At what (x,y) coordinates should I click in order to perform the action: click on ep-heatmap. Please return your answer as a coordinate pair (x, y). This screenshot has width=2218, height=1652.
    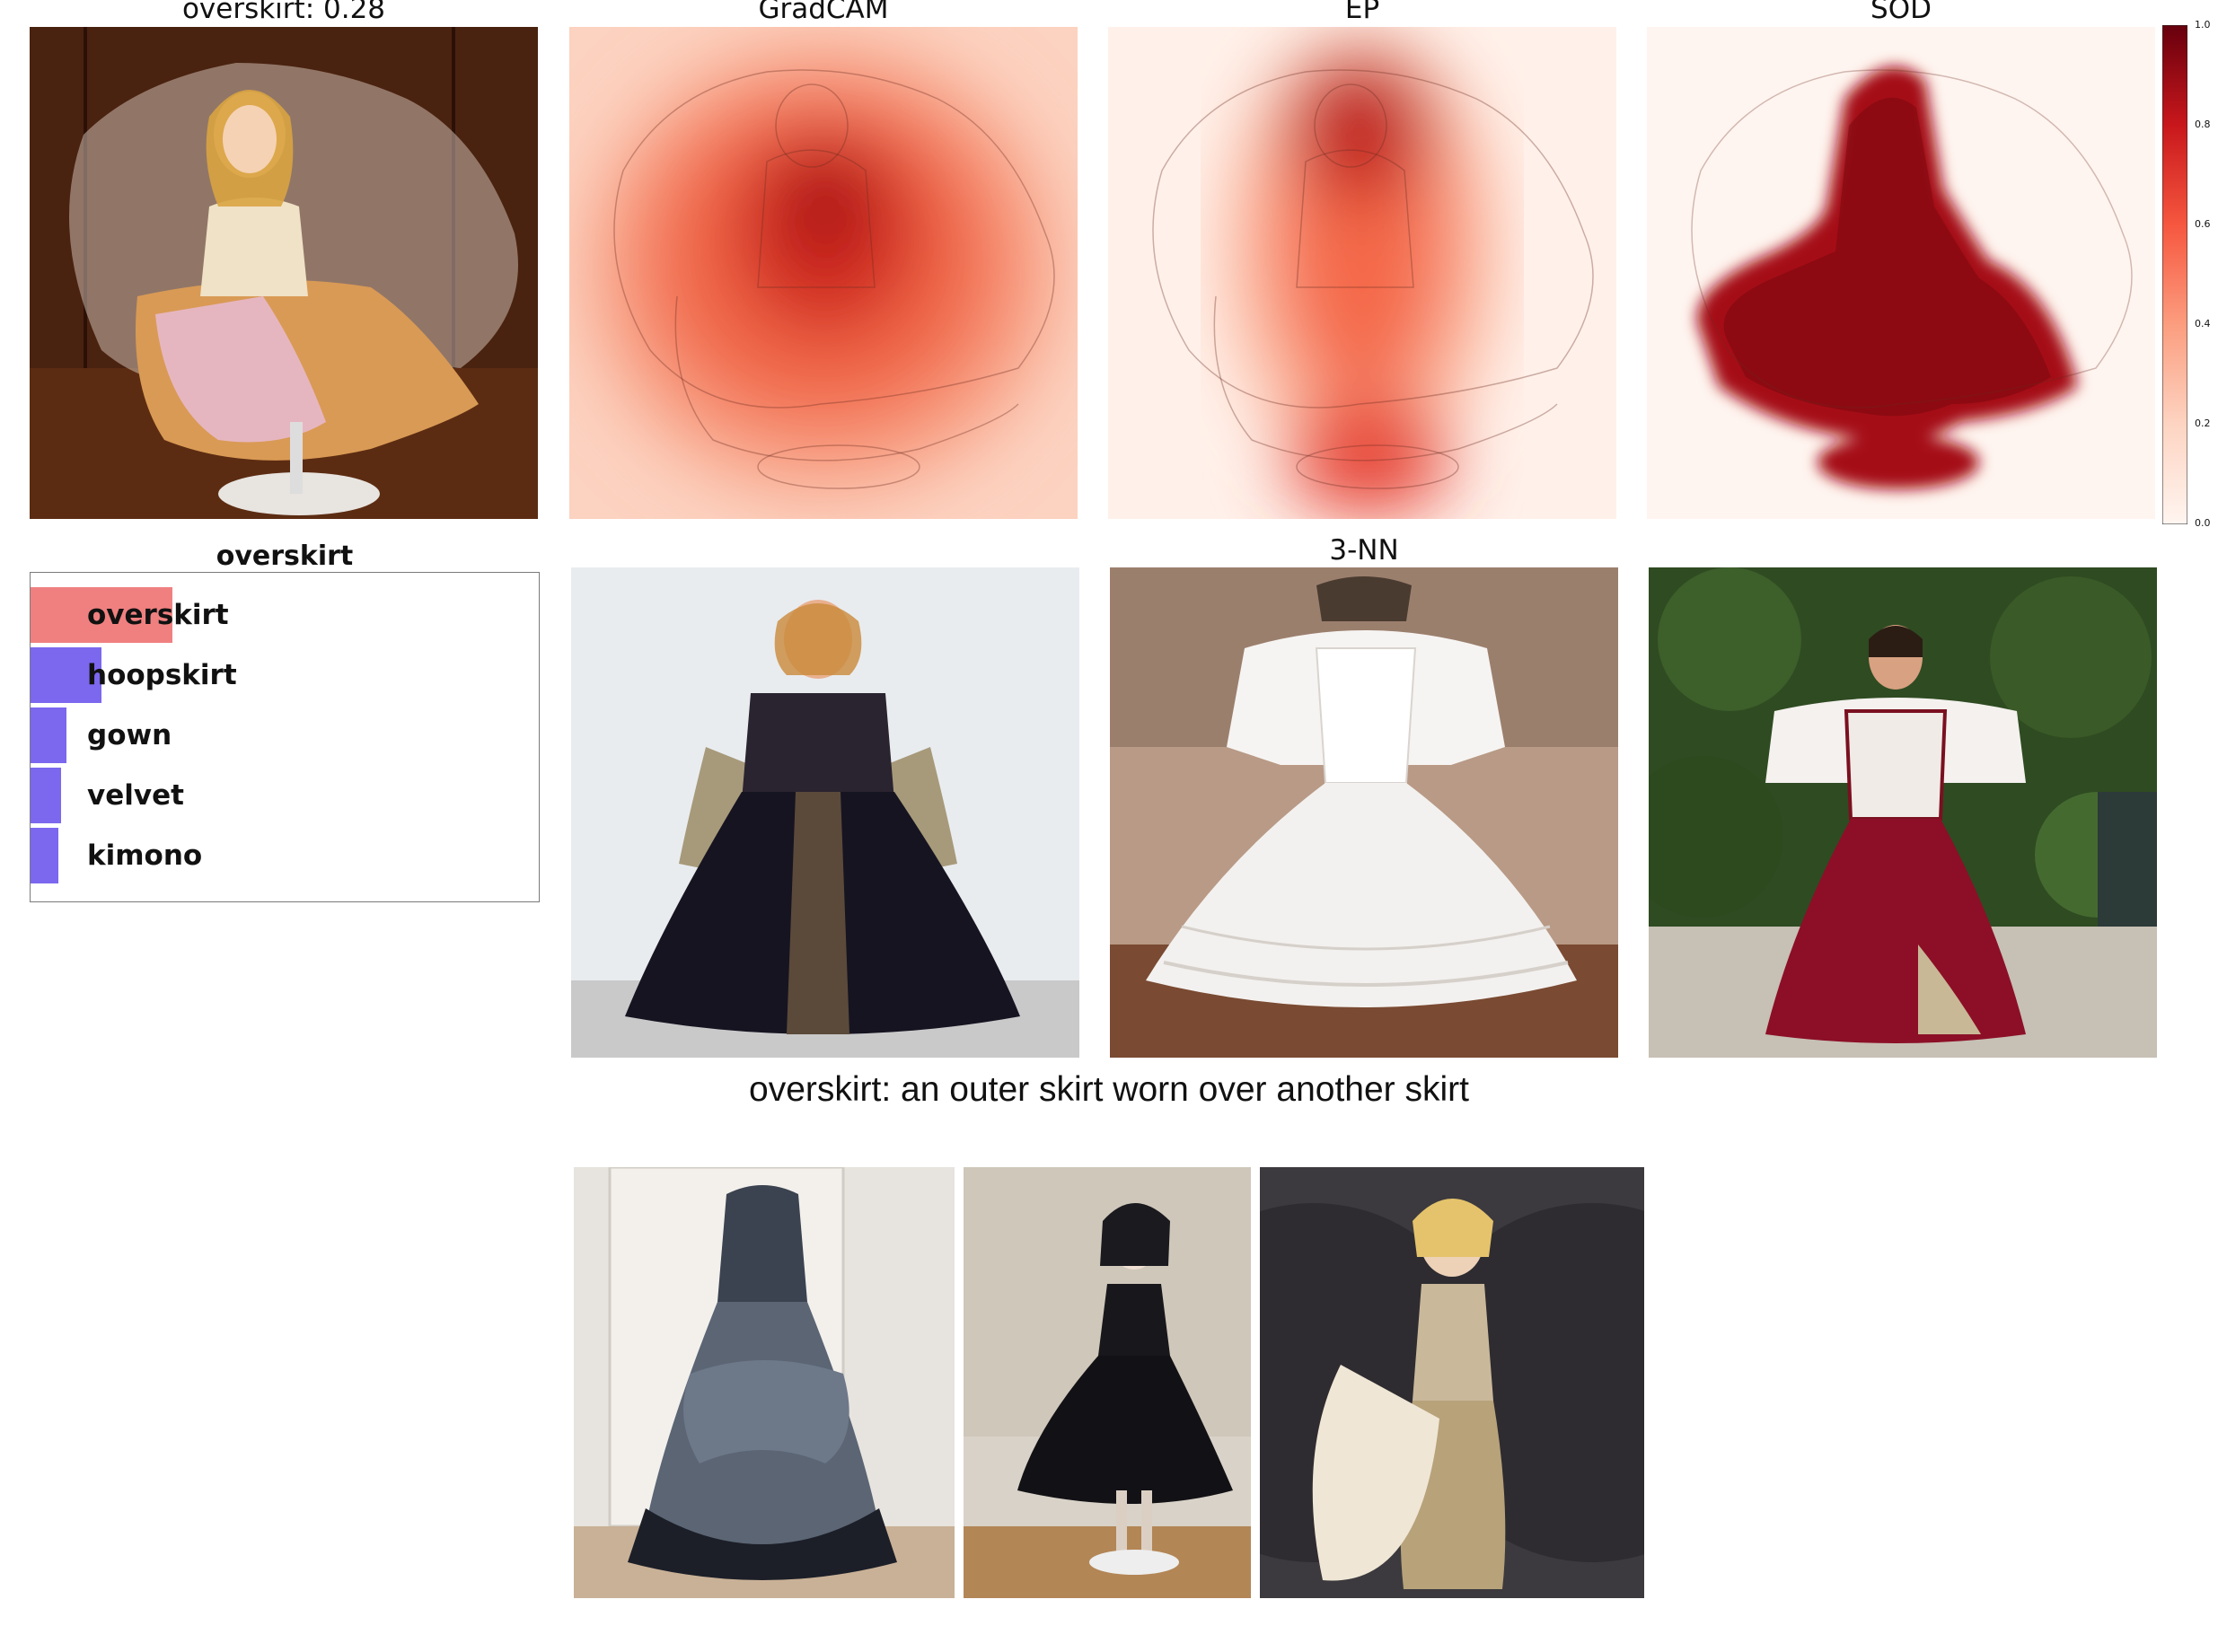
    Looking at the image, I should click on (1362, 273).